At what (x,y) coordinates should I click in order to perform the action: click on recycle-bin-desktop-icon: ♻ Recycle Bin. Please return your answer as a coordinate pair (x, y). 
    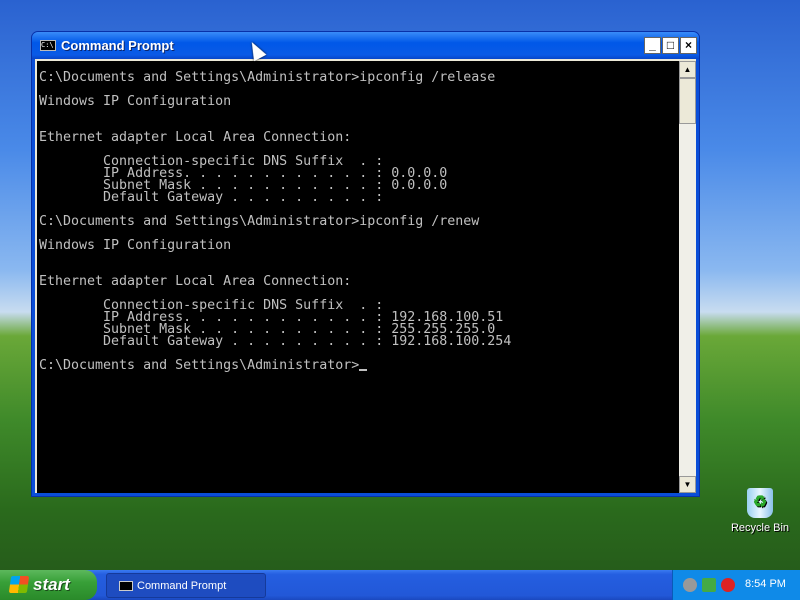
    Looking at the image, I should click on (760, 511).